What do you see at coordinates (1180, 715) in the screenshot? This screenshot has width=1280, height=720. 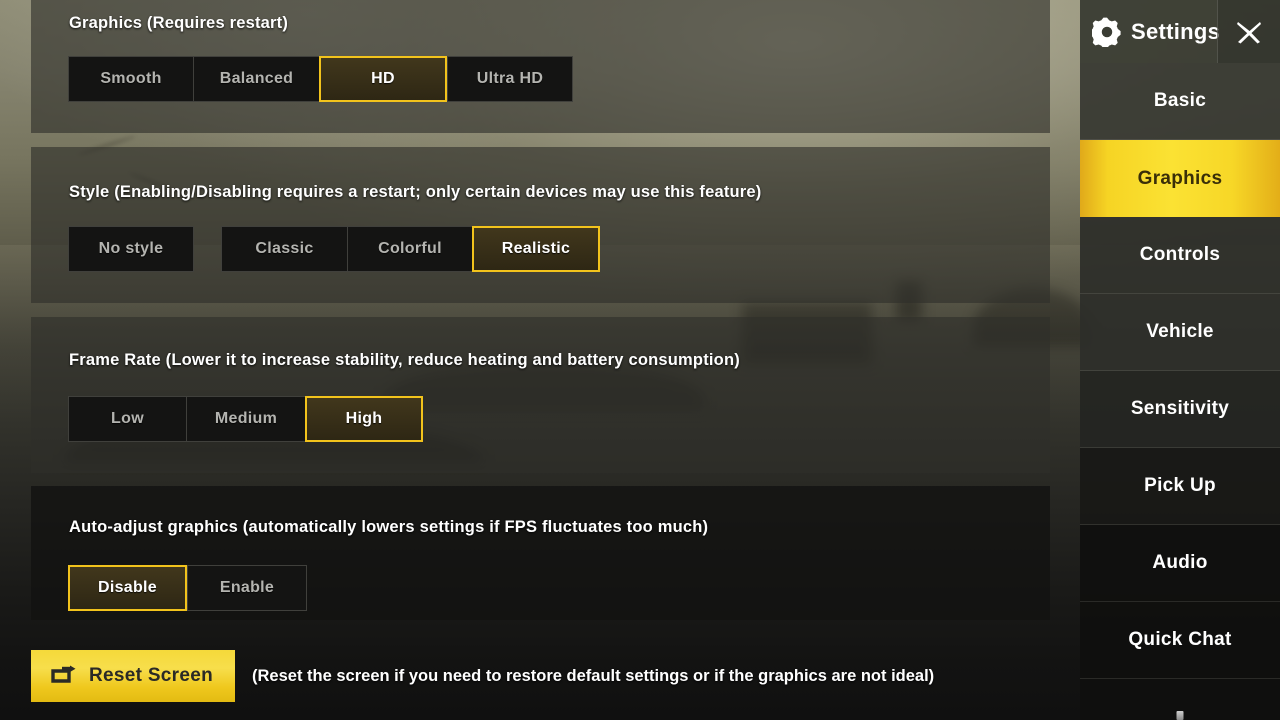 I see `scroll-indicator` at bounding box center [1180, 715].